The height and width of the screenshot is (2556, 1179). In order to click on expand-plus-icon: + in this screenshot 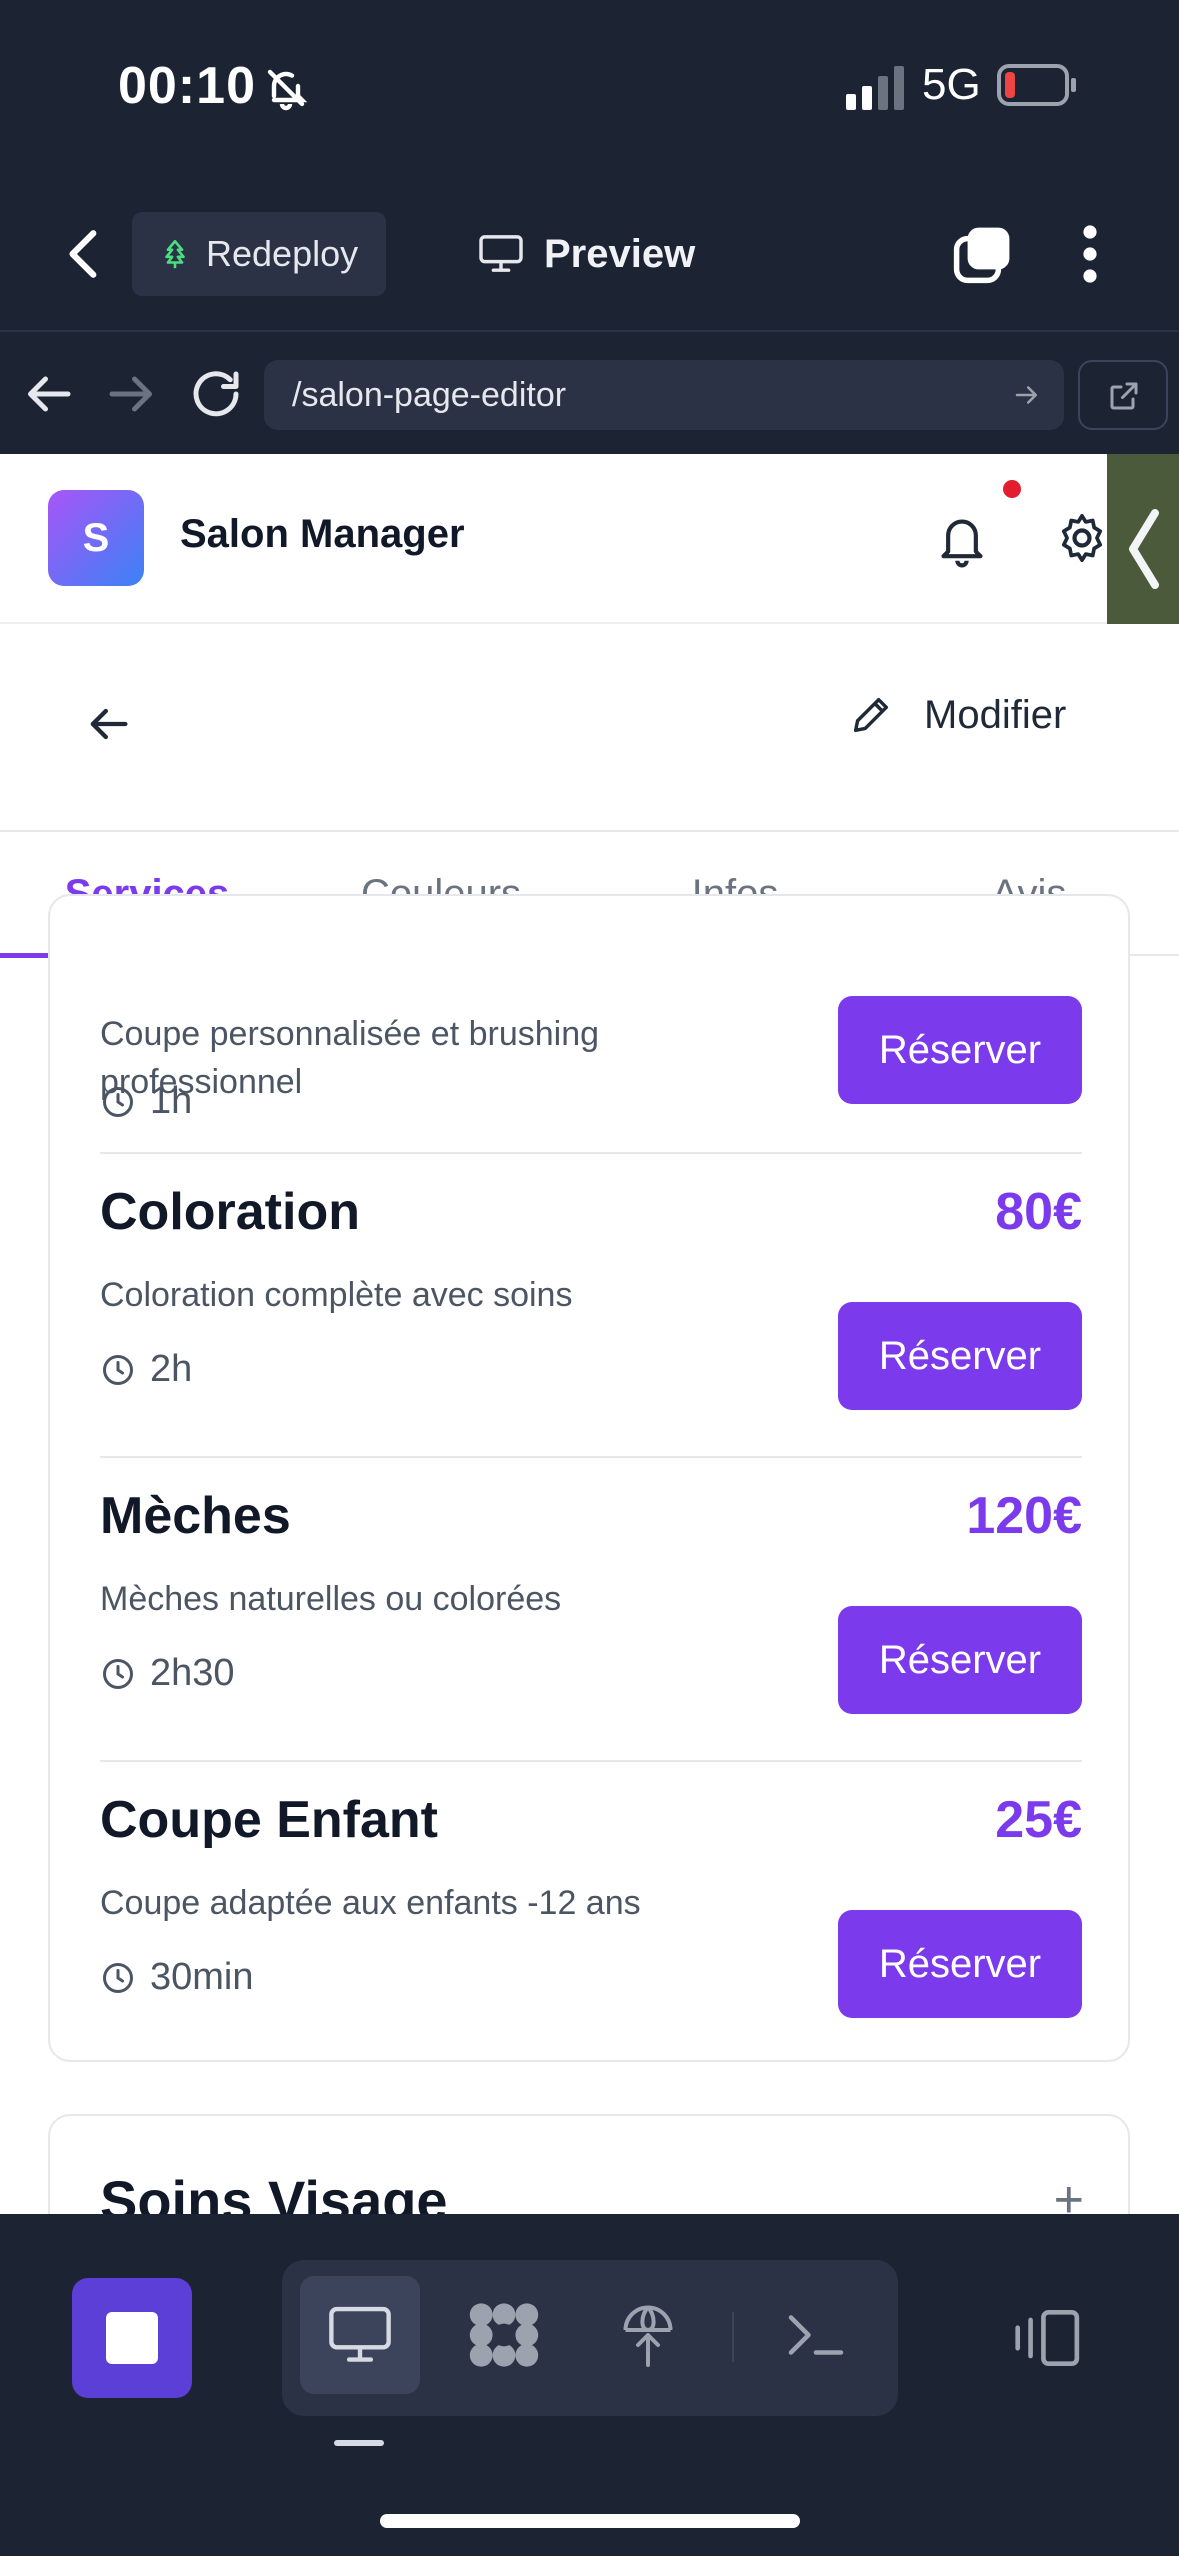, I will do `click(1069, 2192)`.